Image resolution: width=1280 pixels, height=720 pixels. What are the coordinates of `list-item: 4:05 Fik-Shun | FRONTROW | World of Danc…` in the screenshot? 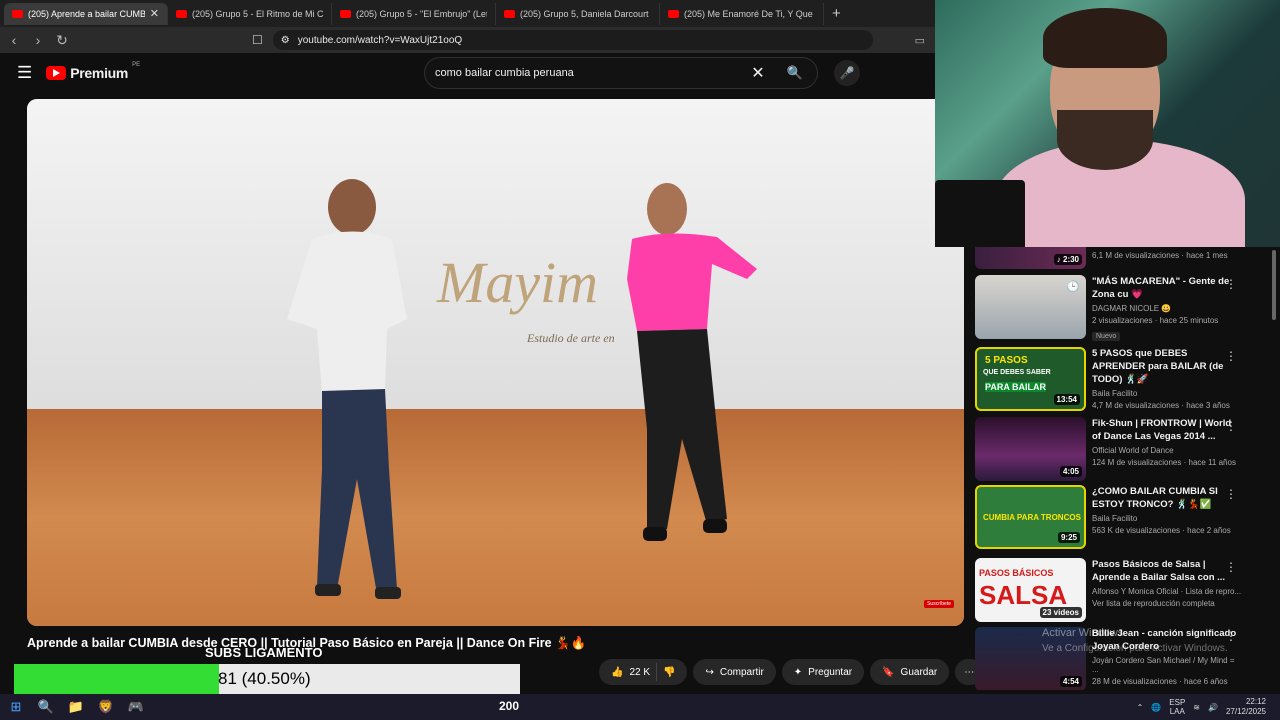 It's located at (1120, 449).